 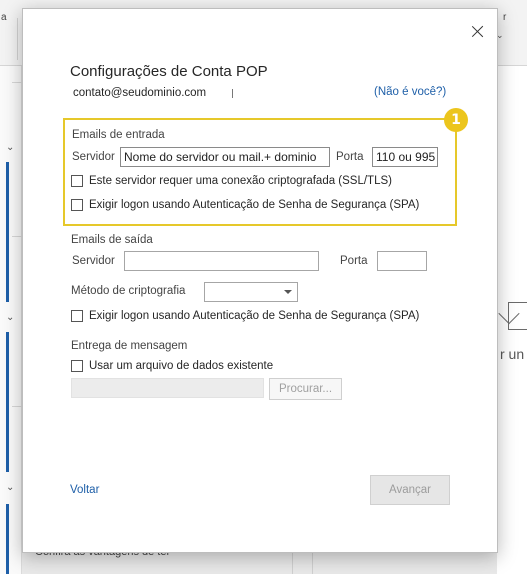 What do you see at coordinates (225, 157) in the screenshot?
I see `incoming-server-input: Nome do servidor ou mail.+ dominio` at bounding box center [225, 157].